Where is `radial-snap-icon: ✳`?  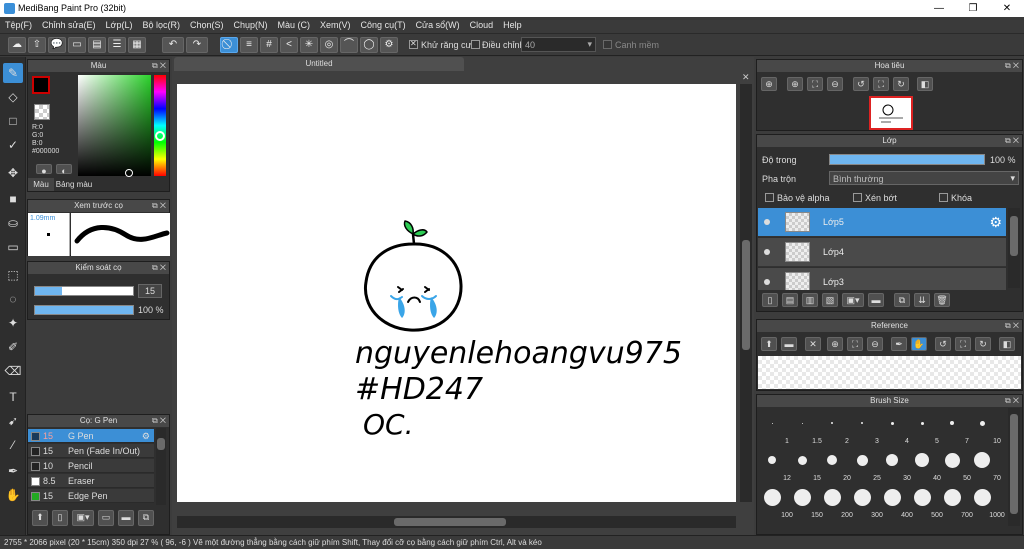 radial-snap-icon: ✳ is located at coordinates (309, 45).